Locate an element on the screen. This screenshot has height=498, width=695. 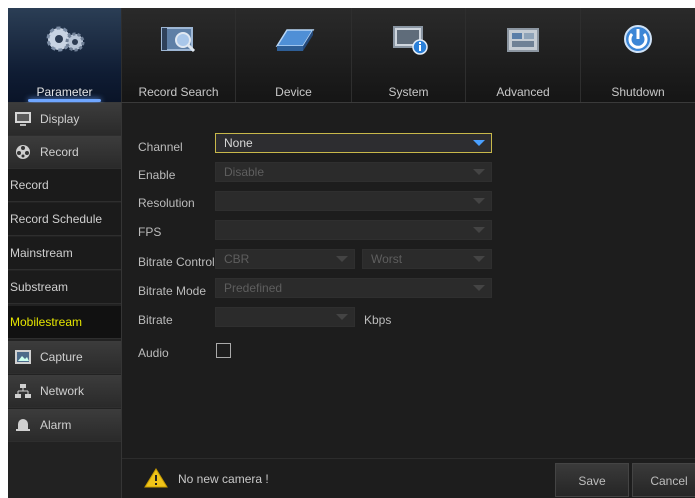
tab-system: System is located at coordinates (409, 55).